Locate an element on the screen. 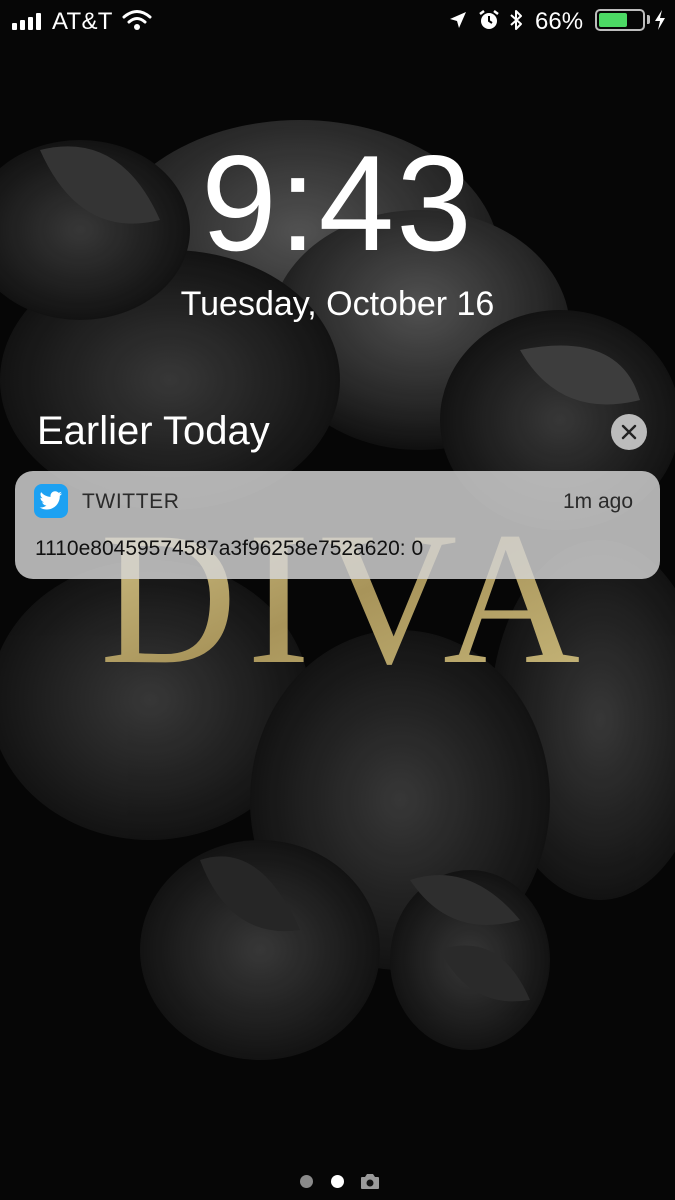 Image resolution: width=675 pixels, height=1200 pixels. battery-level-fill is located at coordinates (613, 20).